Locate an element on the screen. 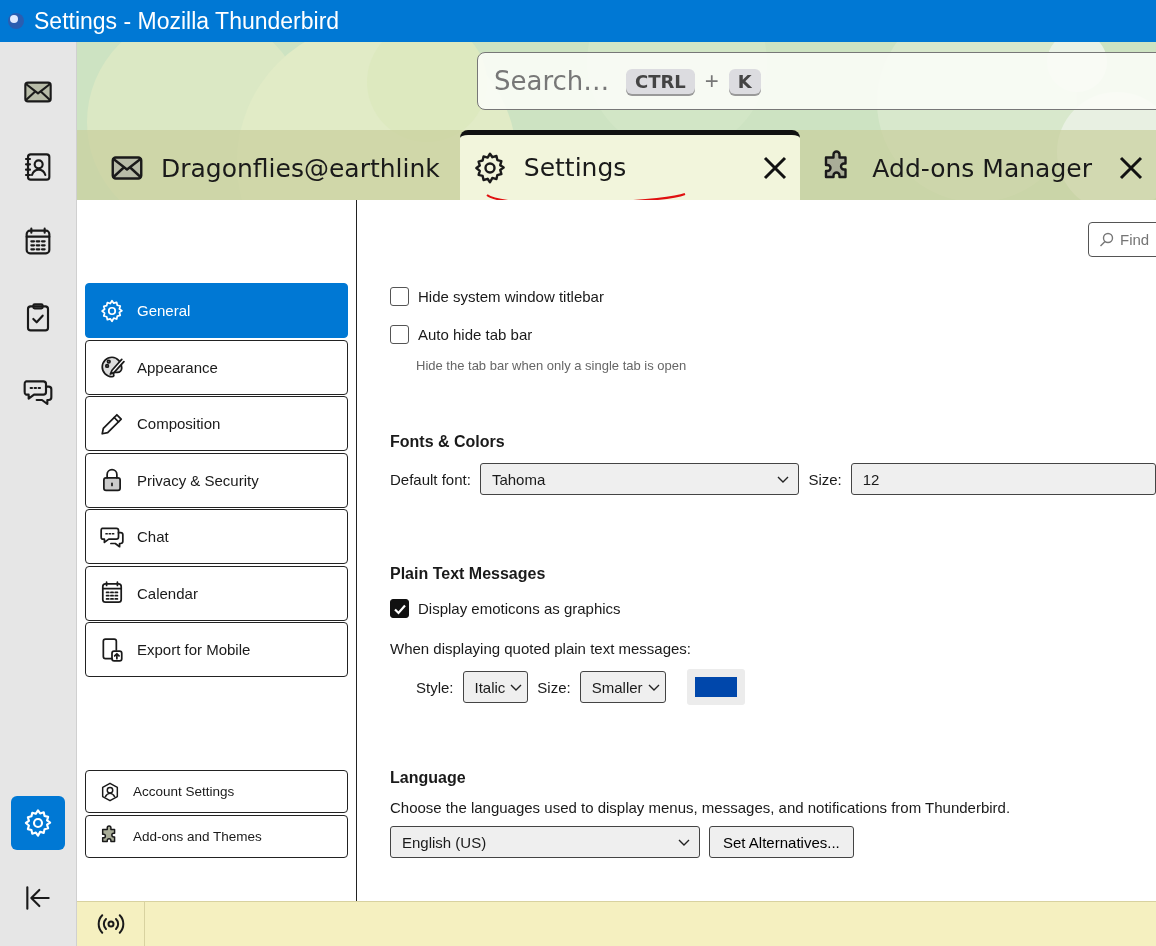  plus-sign: + is located at coordinates (711, 81).